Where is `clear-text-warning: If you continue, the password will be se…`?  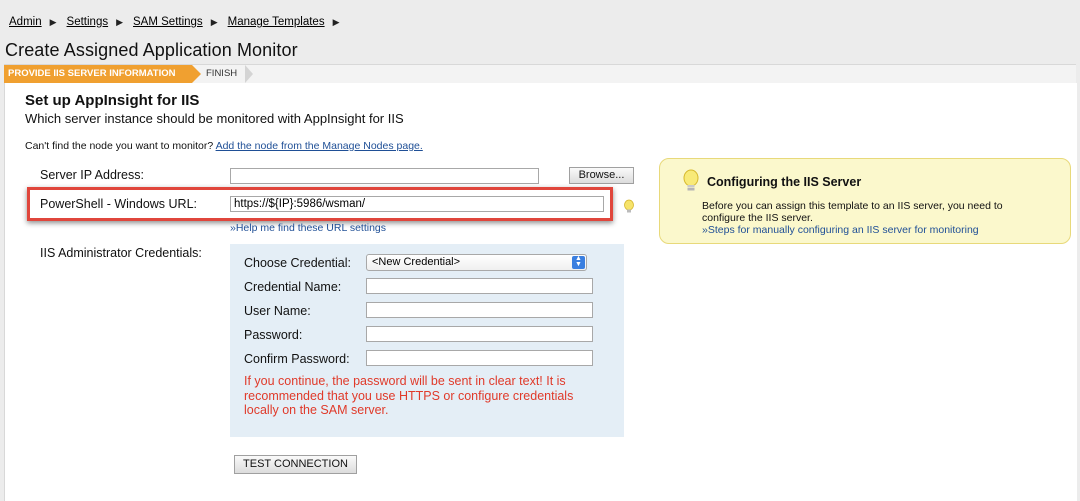 clear-text-warning: If you continue, the password will be se… is located at coordinates (409, 395).